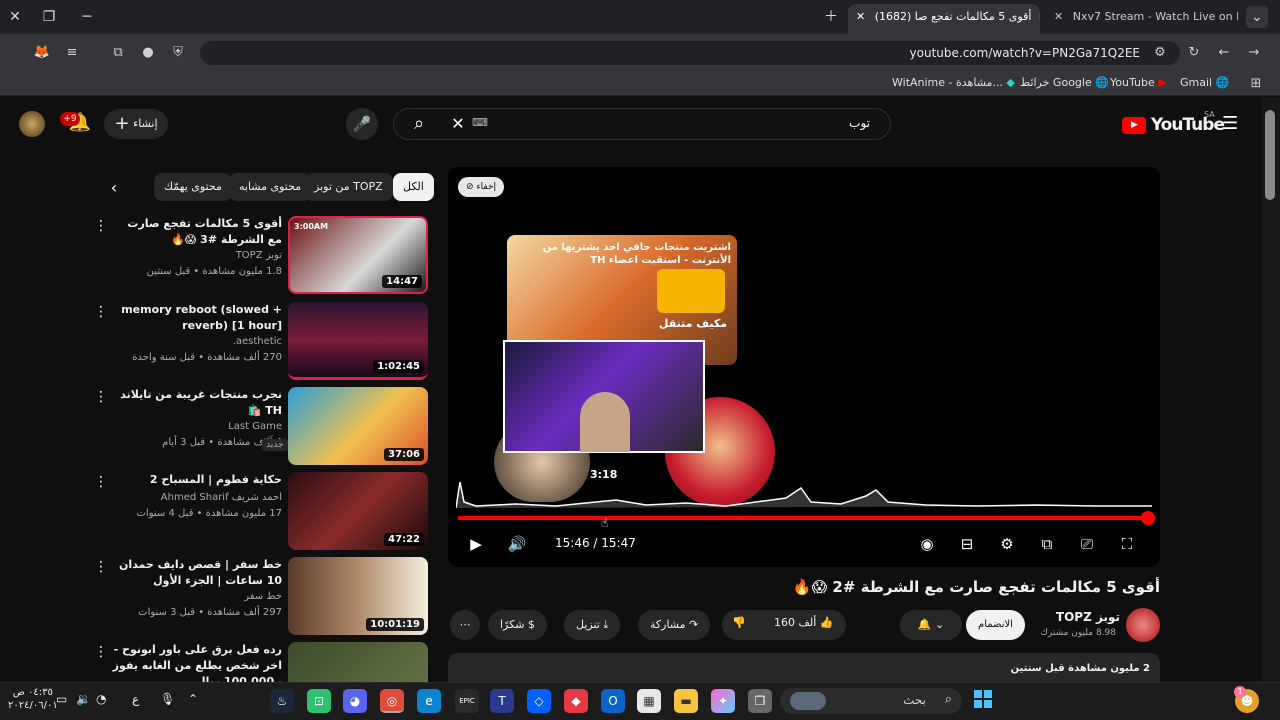  Describe the element at coordinates (967, 544) in the screenshot. I see `subtitles-icon: ⊟` at that location.